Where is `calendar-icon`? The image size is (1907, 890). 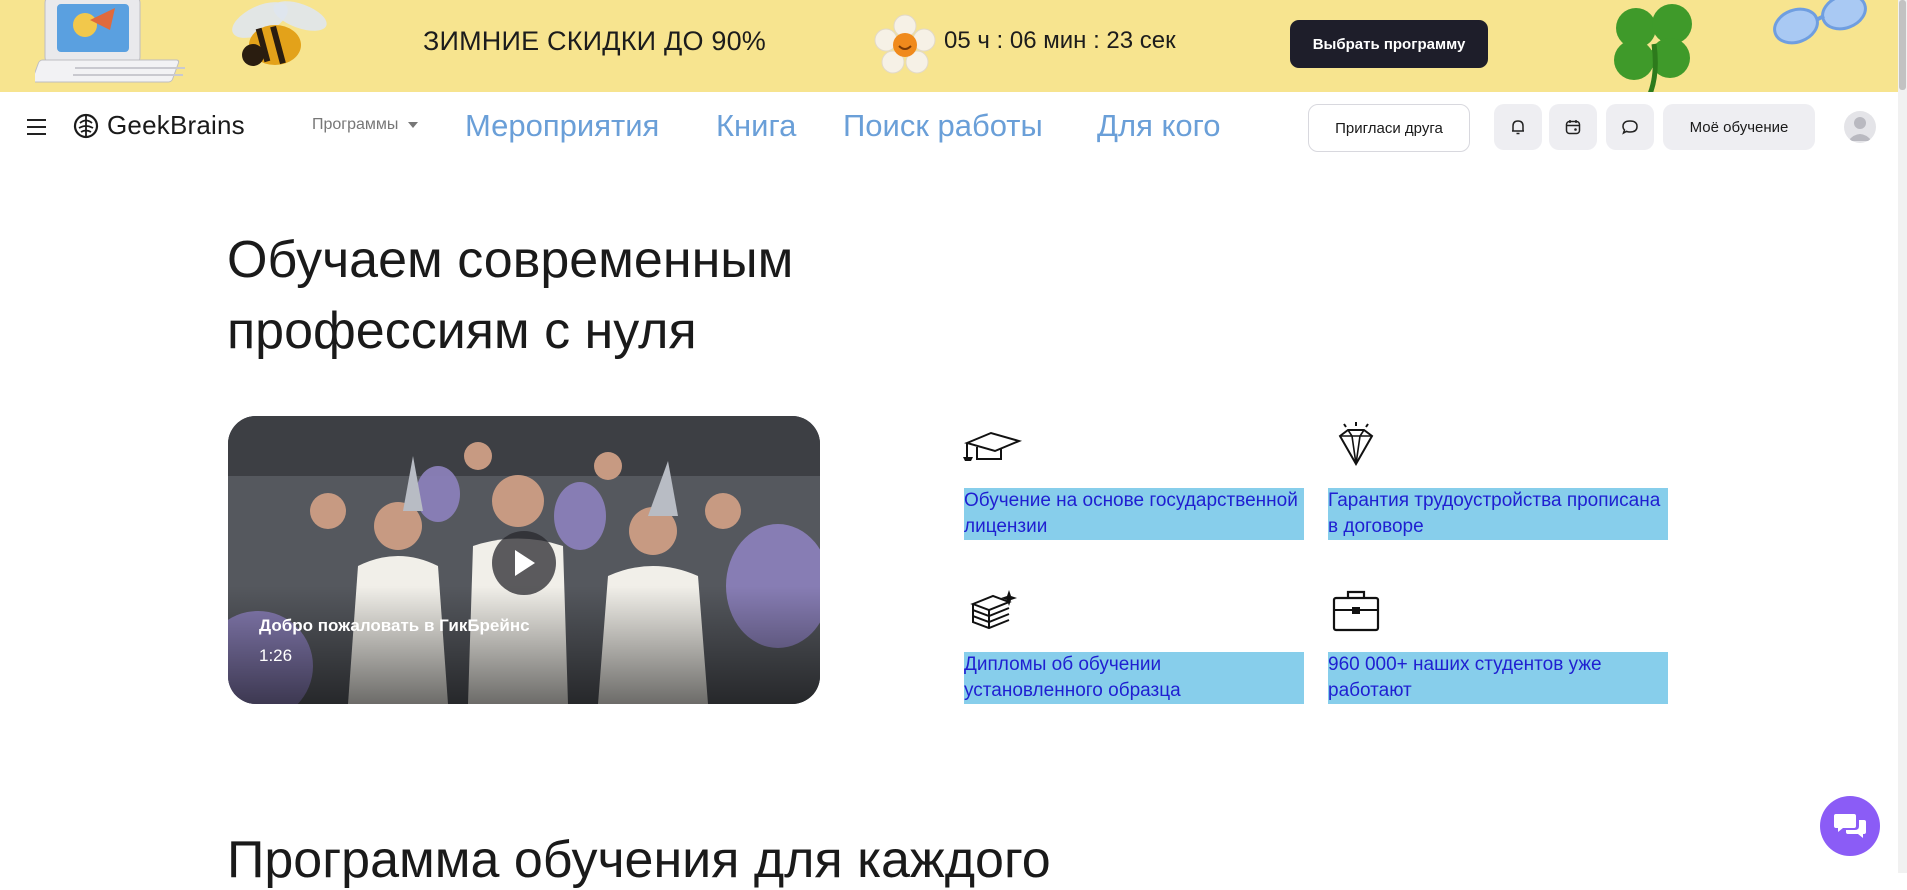
calendar-icon is located at coordinates (1573, 127).